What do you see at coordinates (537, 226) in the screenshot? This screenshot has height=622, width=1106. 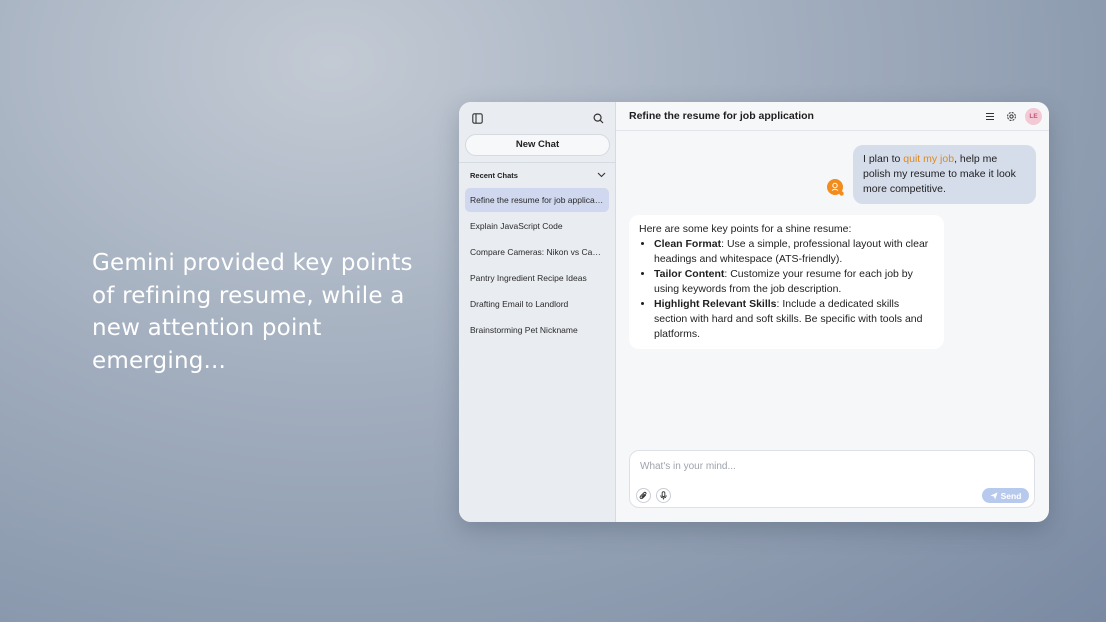 I see `sidebar-item-javascript: Explain JavaScript Code` at bounding box center [537, 226].